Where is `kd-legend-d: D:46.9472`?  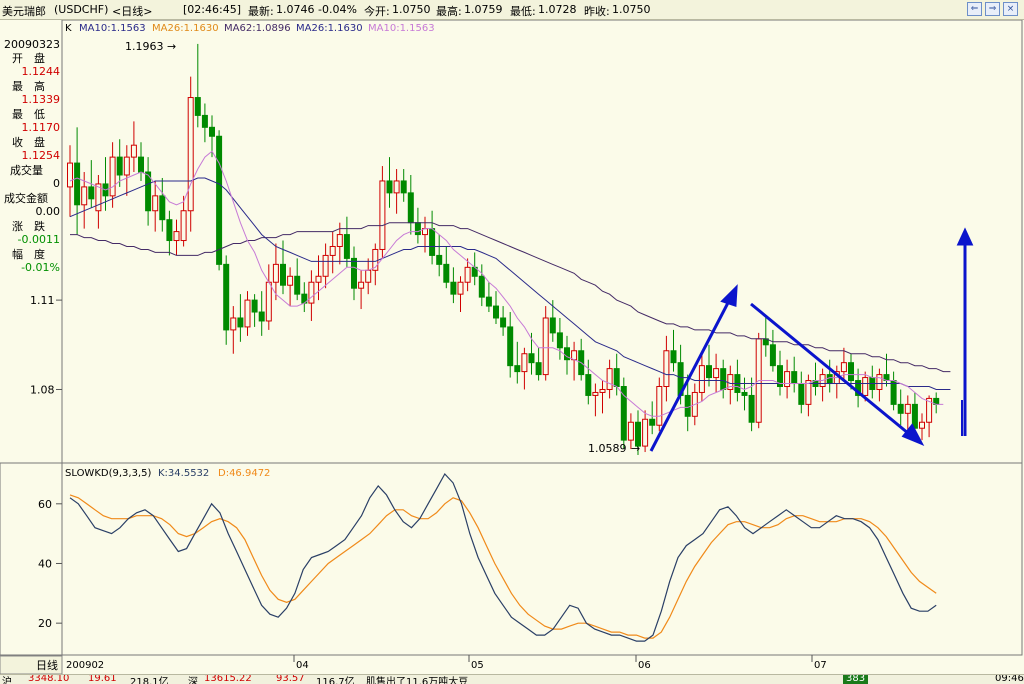
kd-legend-d: D:46.9472 is located at coordinates (244, 473).